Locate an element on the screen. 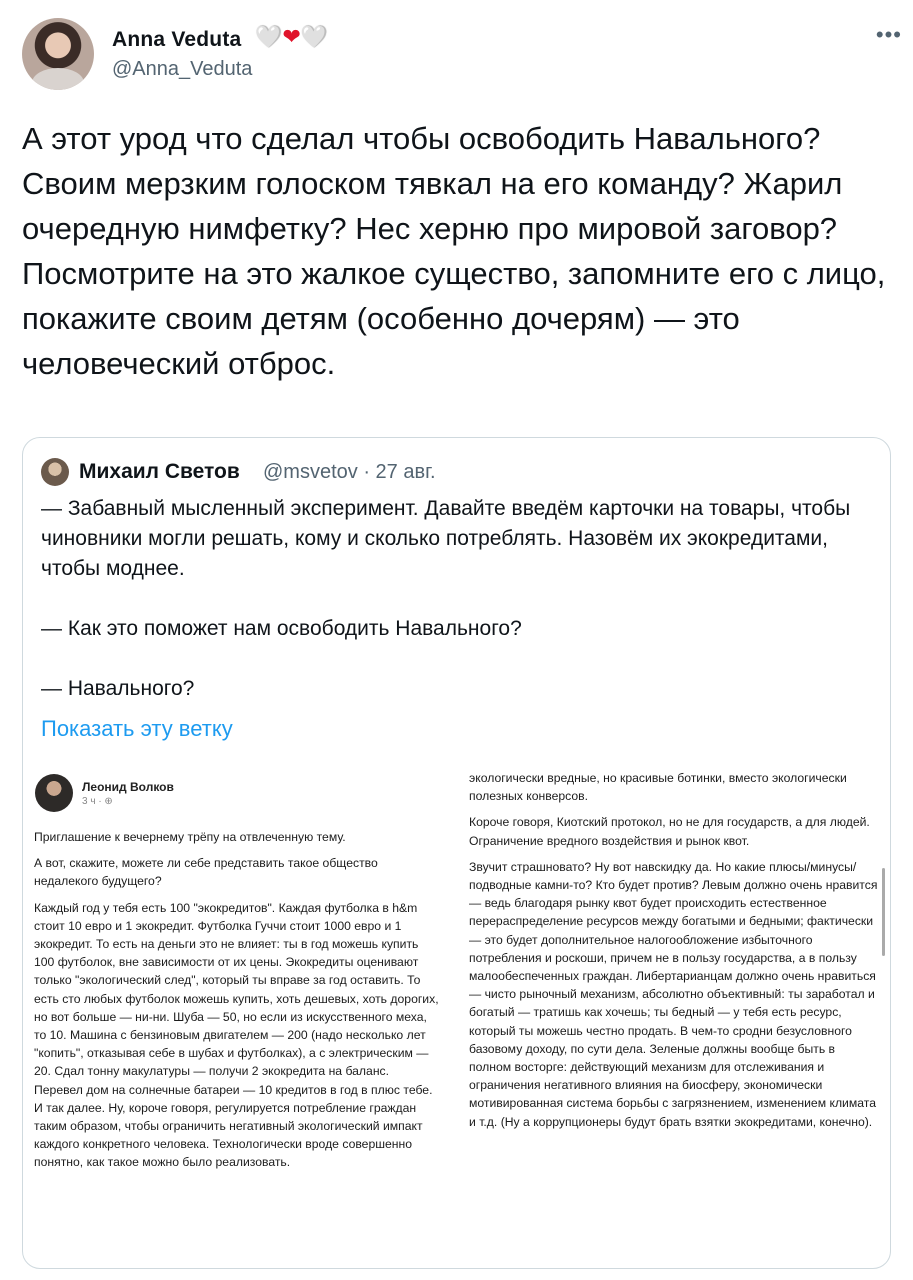 The width and height of the screenshot is (913, 1280). embedded-avatar is located at coordinates (54, 793).